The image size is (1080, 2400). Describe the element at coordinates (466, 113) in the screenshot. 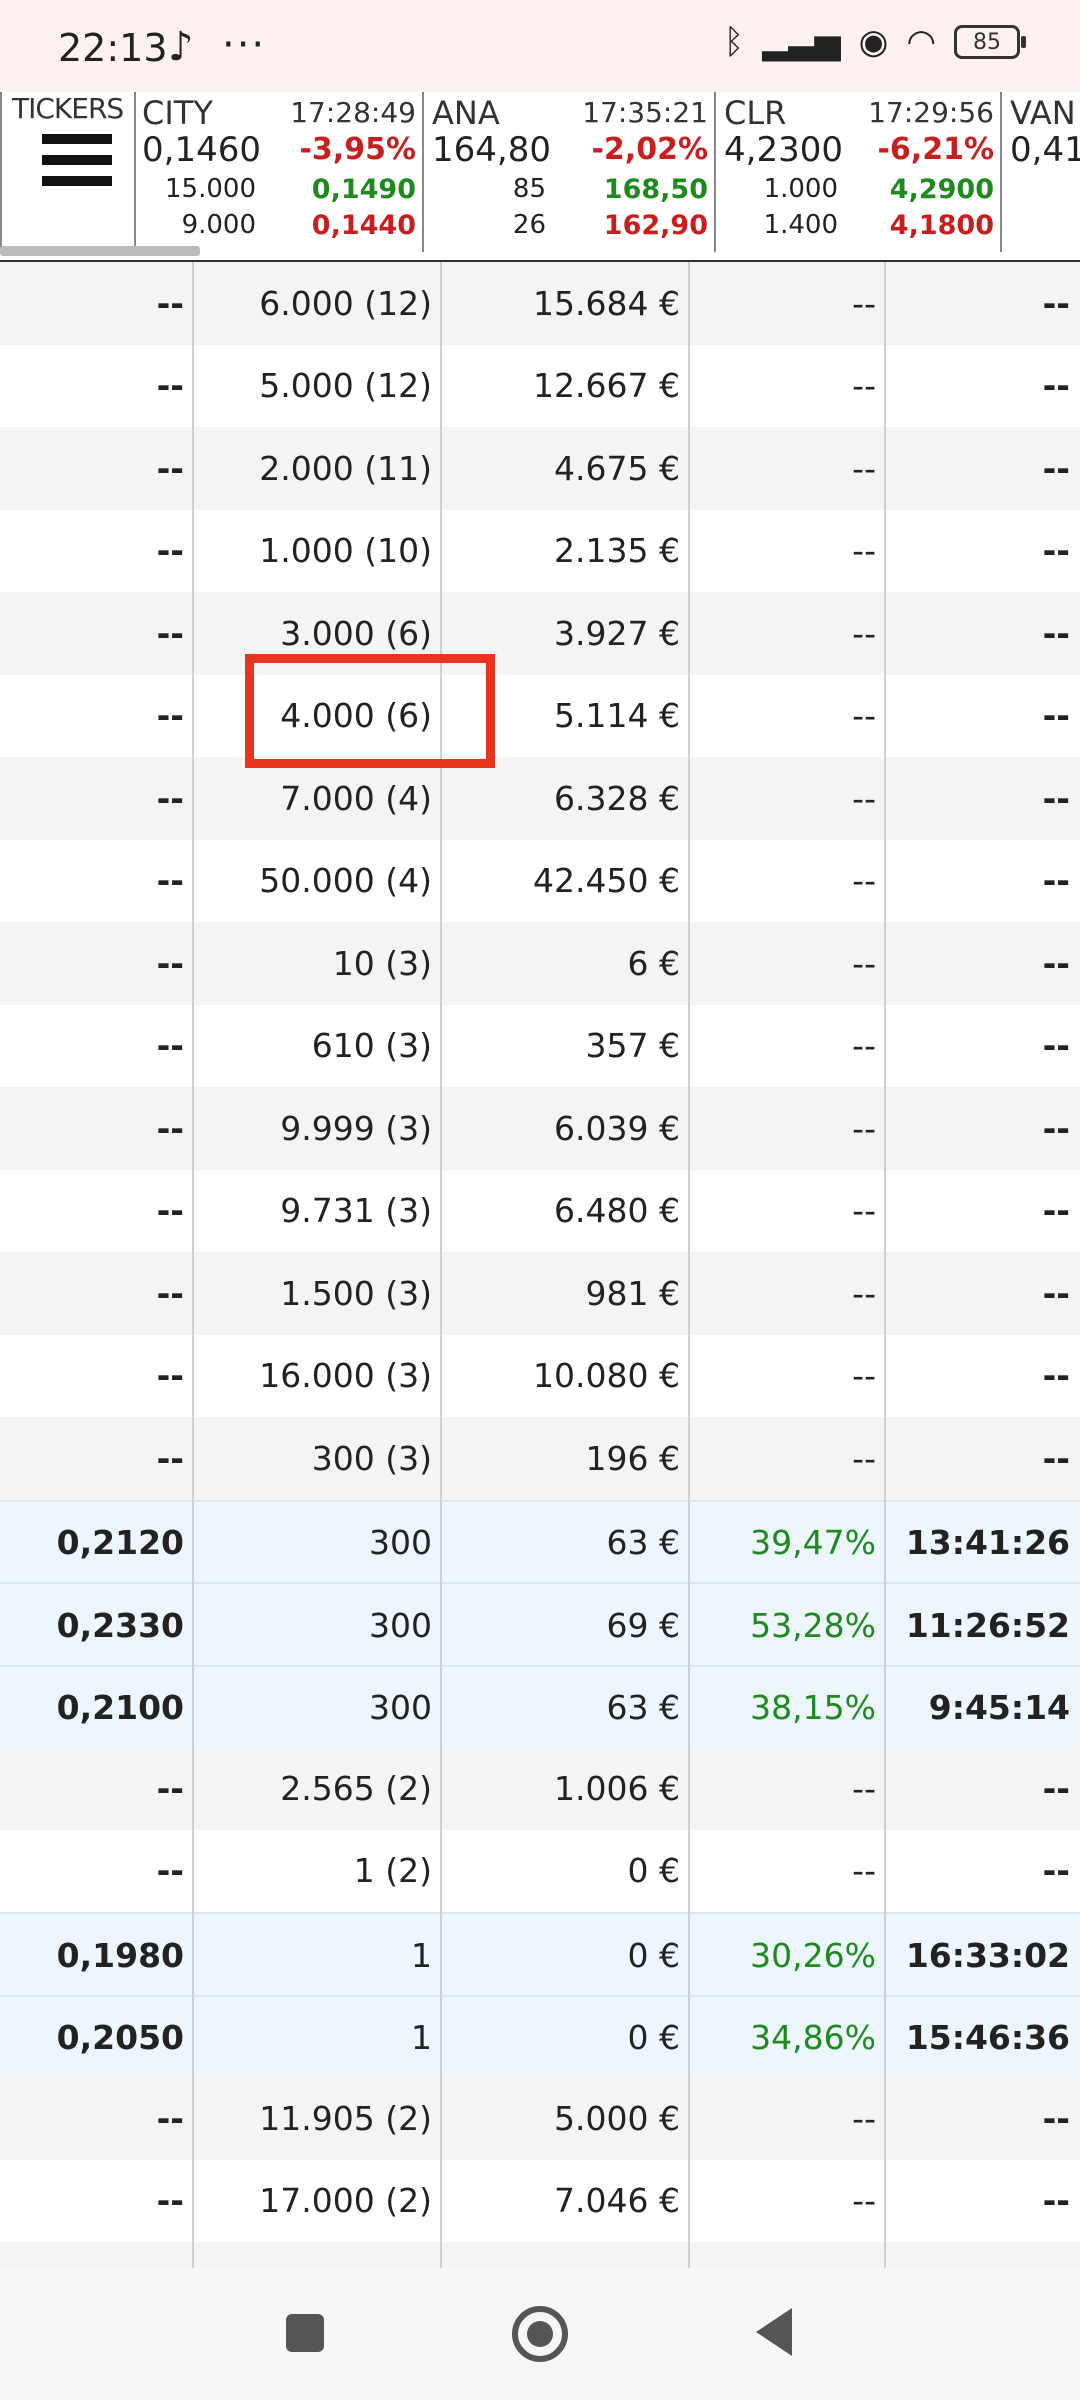

I see `ticker-name: ANA` at that location.